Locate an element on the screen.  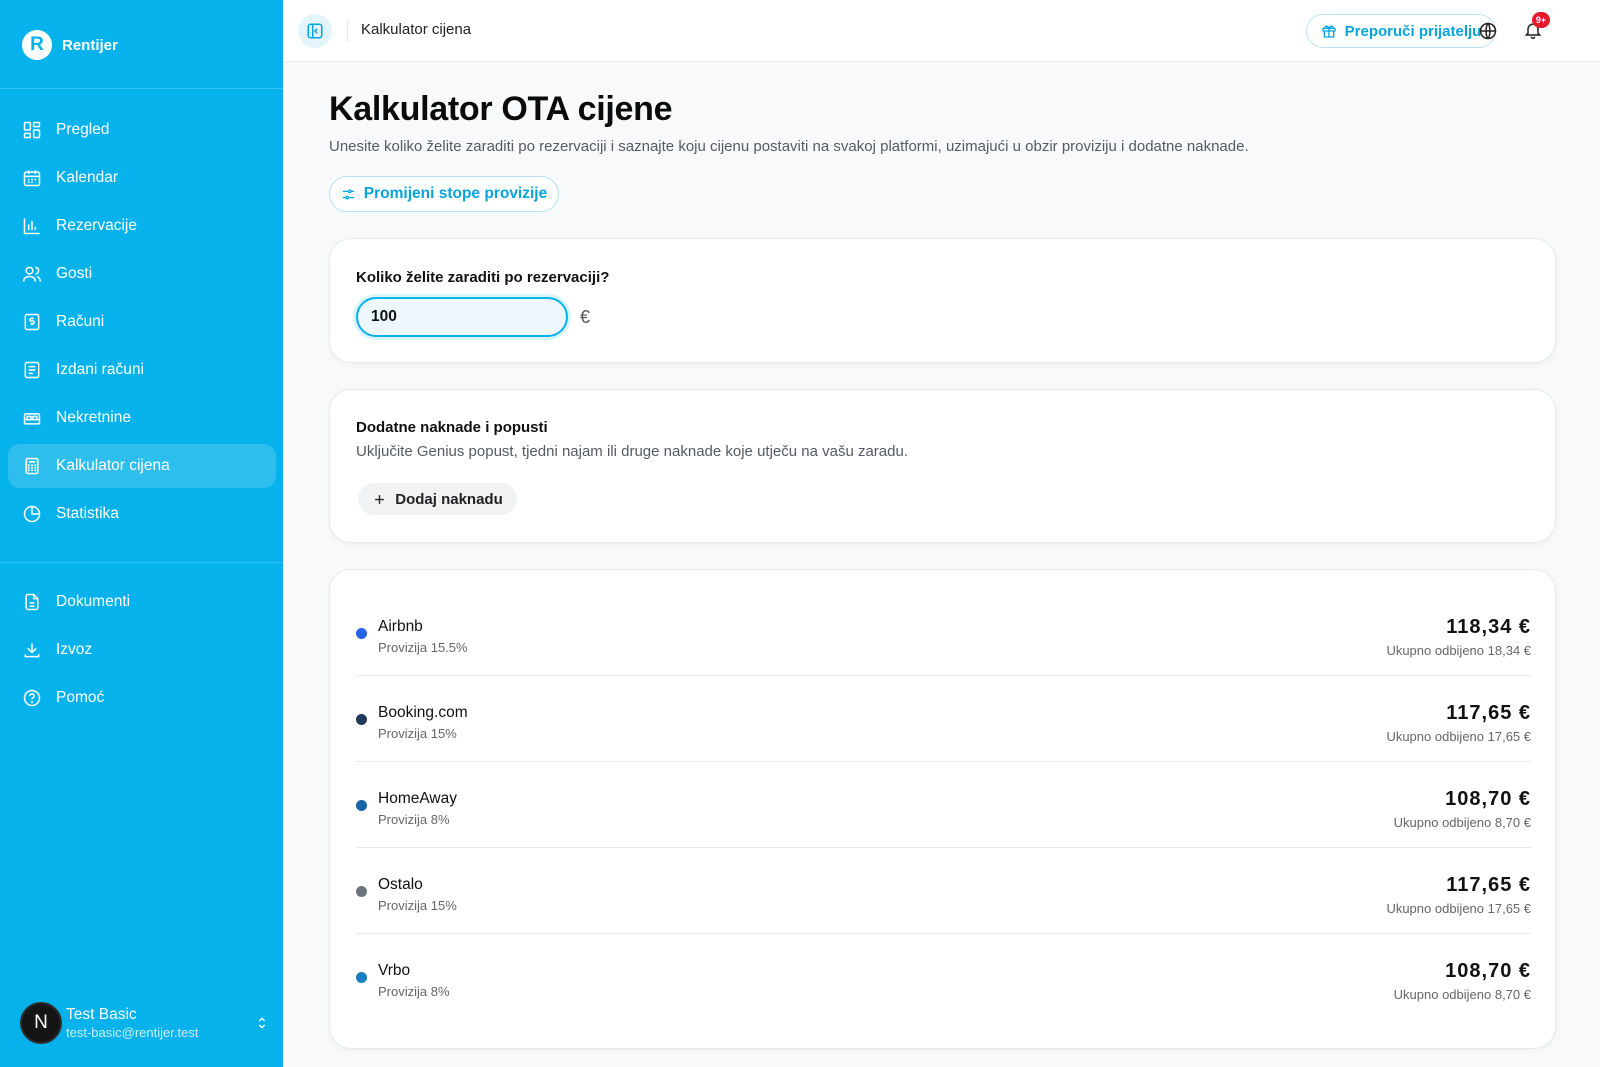
sidebar-item-kalkulator-cijena: Kalkulator cijena is located at coordinates (142, 466).